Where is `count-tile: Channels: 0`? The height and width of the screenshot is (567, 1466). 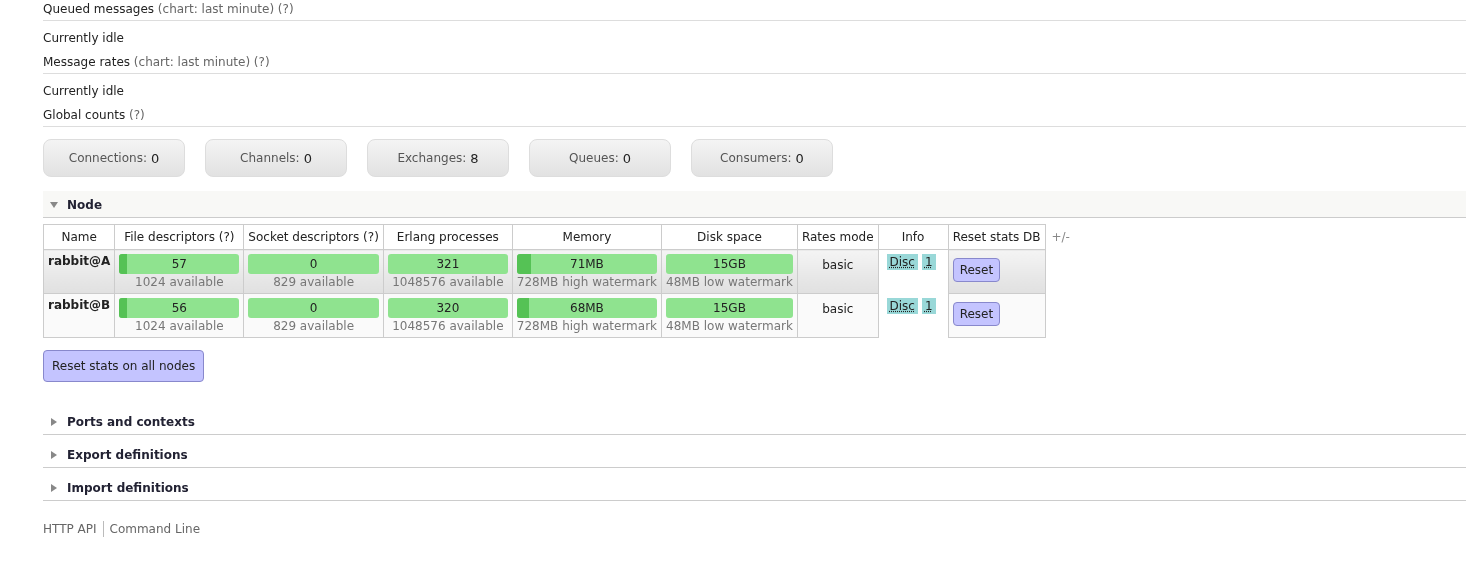
count-tile: Channels: 0 is located at coordinates (276, 158).